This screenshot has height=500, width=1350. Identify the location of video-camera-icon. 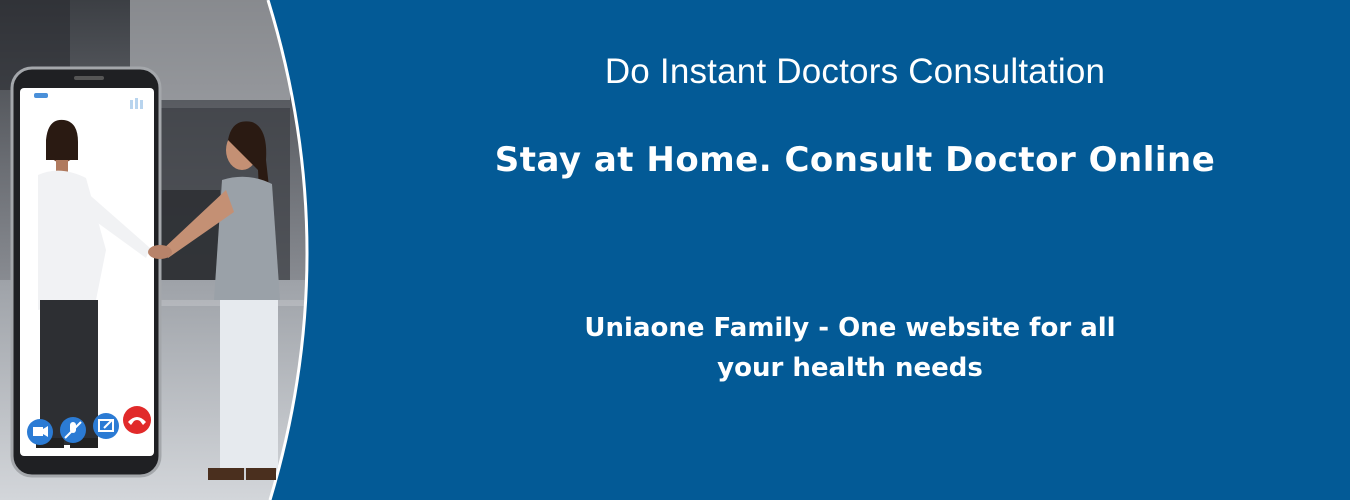
(40, 432).